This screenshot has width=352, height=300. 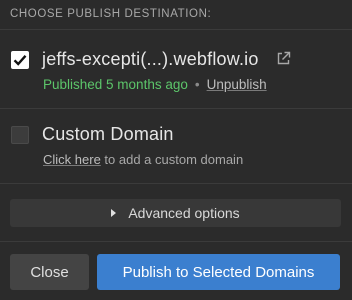 I want to click on caret-right-icon, so click(x=114, y=213).